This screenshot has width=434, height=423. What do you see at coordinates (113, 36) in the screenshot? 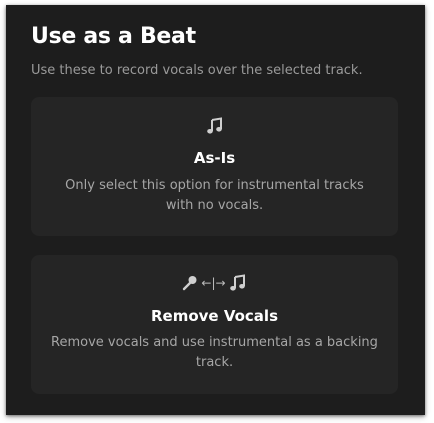
I see `dialog-title: Use as a Beat` at bounding box center [113, 36].